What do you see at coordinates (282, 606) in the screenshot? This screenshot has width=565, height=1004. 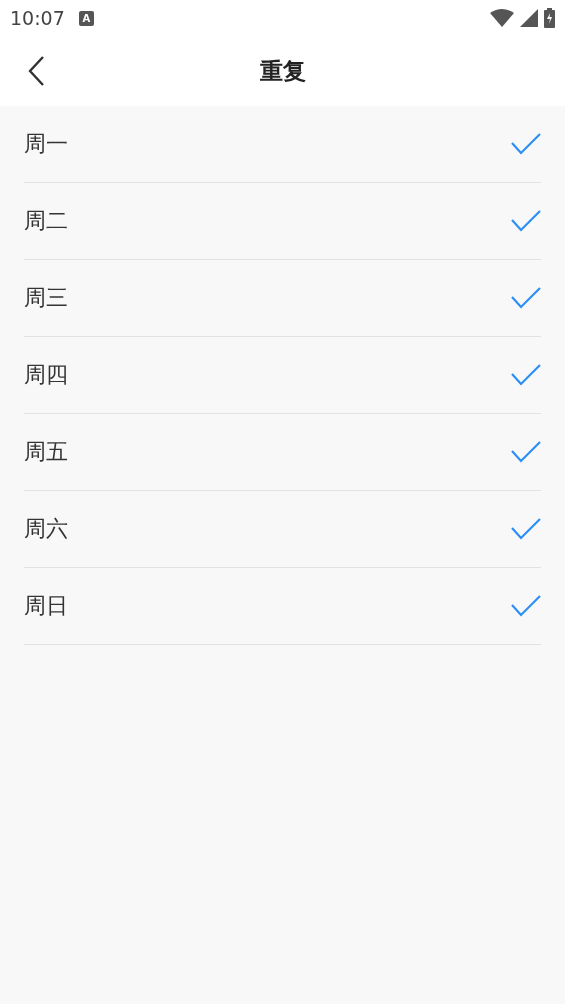 I see `day-option: 周日` at bounding box center [282, 606].